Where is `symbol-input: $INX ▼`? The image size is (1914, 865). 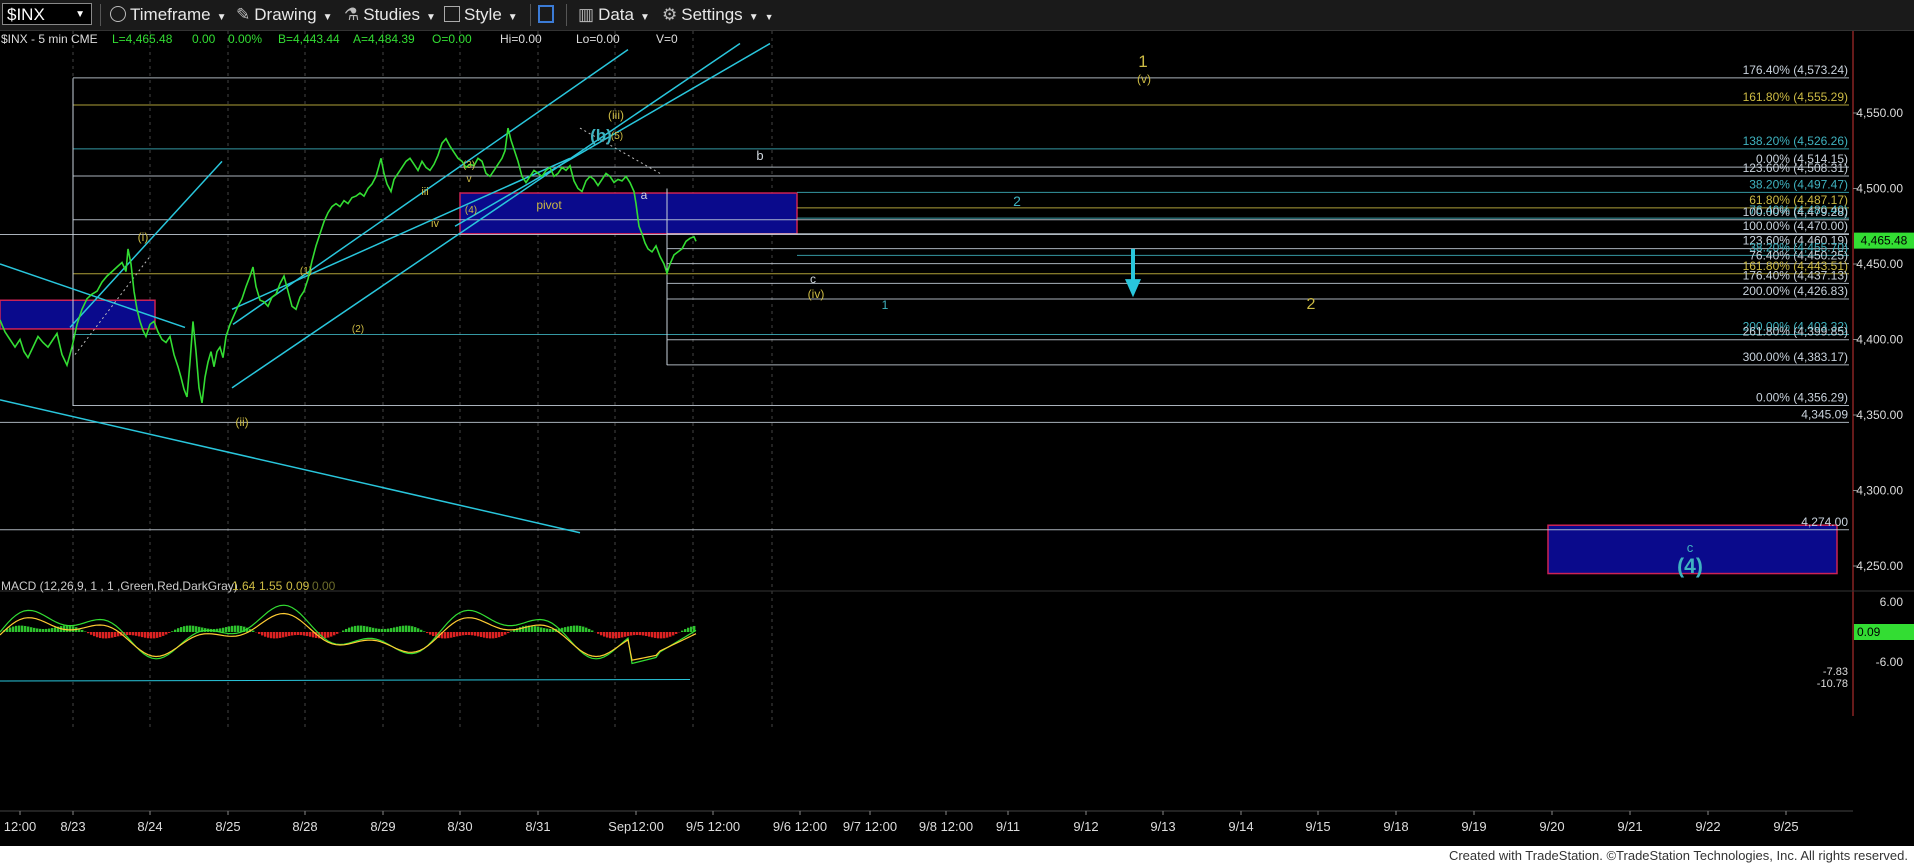 symbol-input: $INX ▼ is located at coordinates (47, 14).